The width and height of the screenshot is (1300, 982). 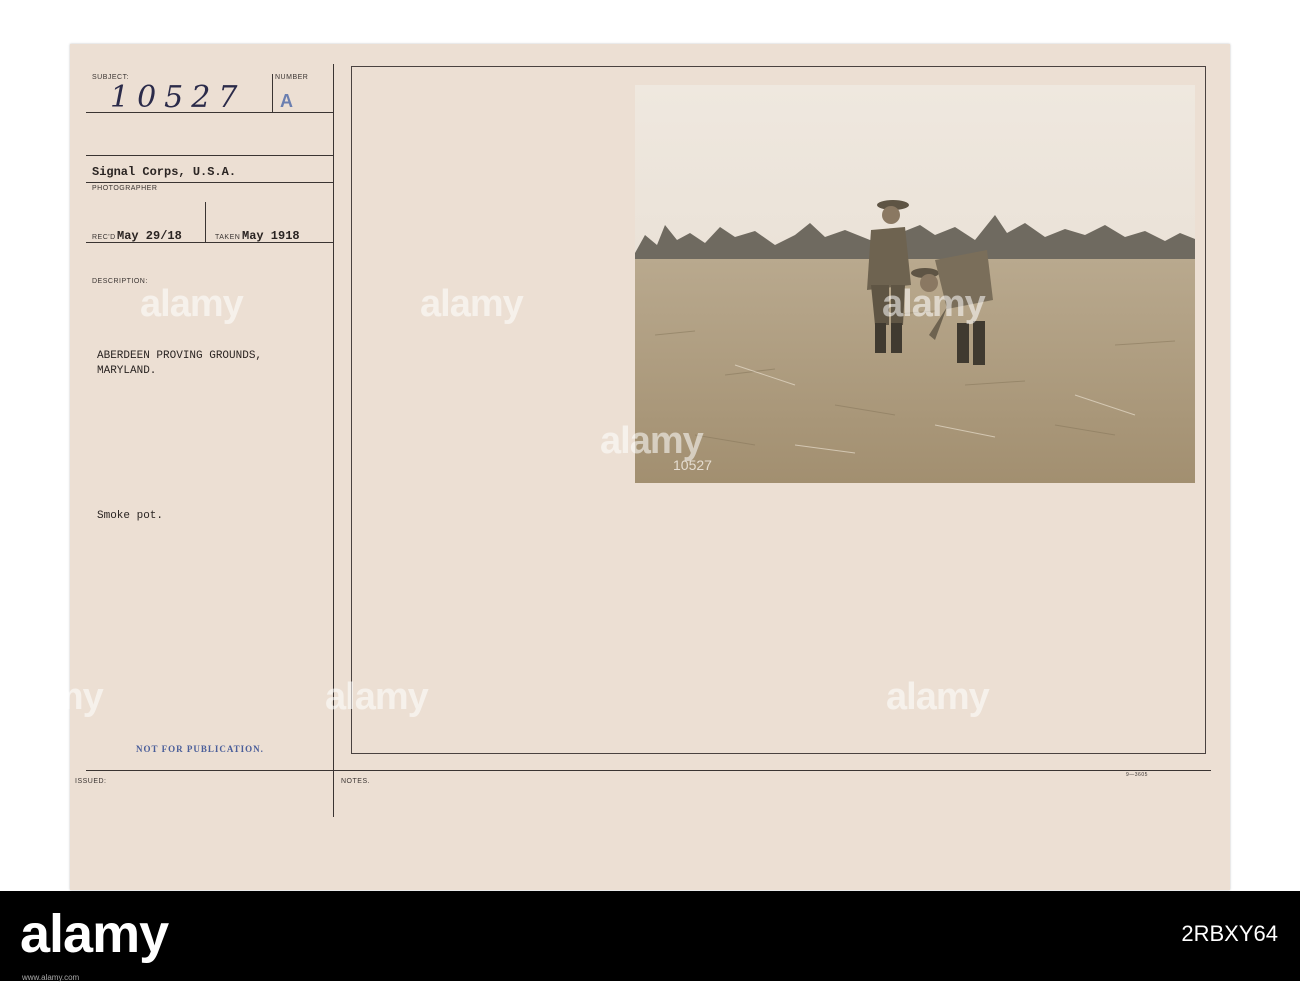 I want to click on watermark-3: alamy, so click(x=934, y=304).